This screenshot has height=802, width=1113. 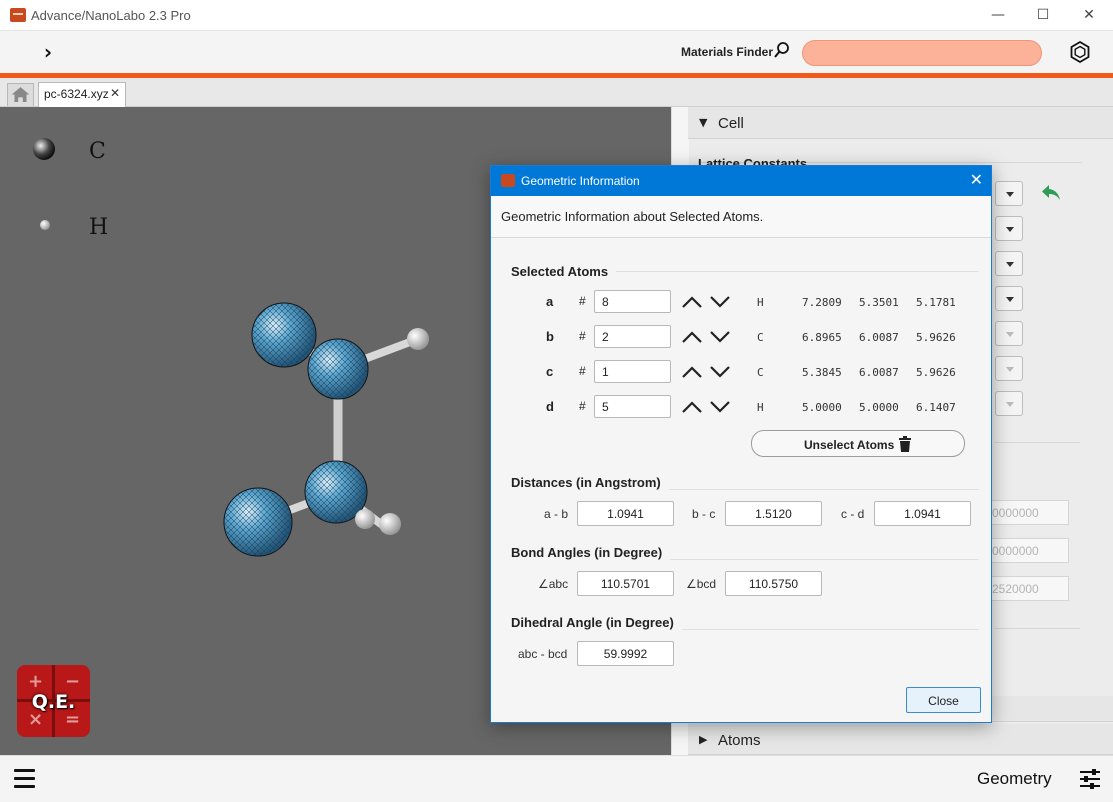 I want to click on window-titlebar: Advance/NanoLabo 2.3 Pro — ☐ ✕, so click(x=556, y=15).